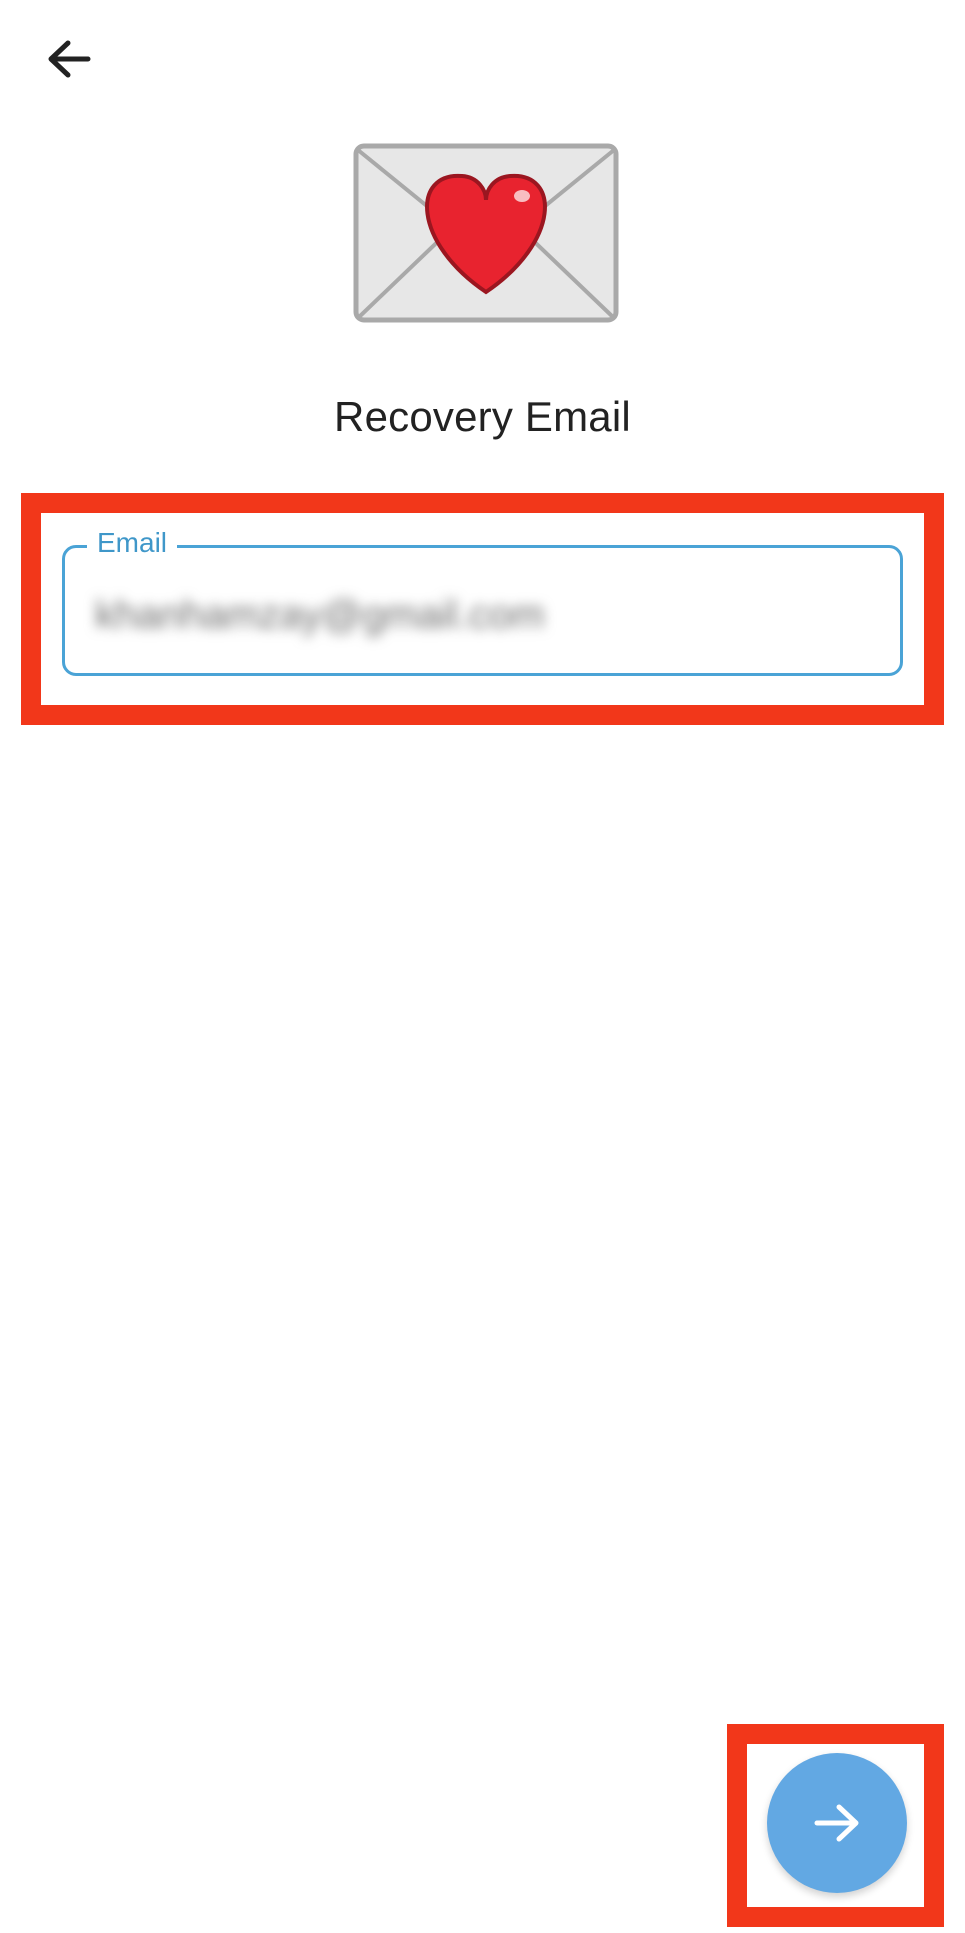 The width and height of the screenshot is (965, 1933). I want to click on envelope-heart-icon, so click(486, 233).